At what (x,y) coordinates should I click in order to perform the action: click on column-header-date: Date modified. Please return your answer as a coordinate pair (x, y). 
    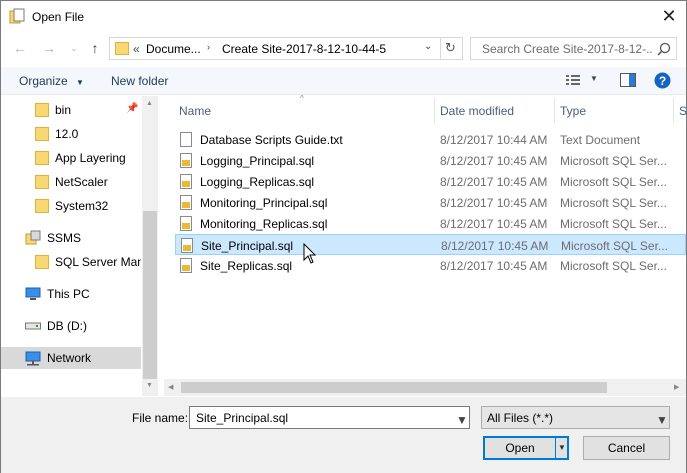
    Looking at the image, I should click on (477, 111).